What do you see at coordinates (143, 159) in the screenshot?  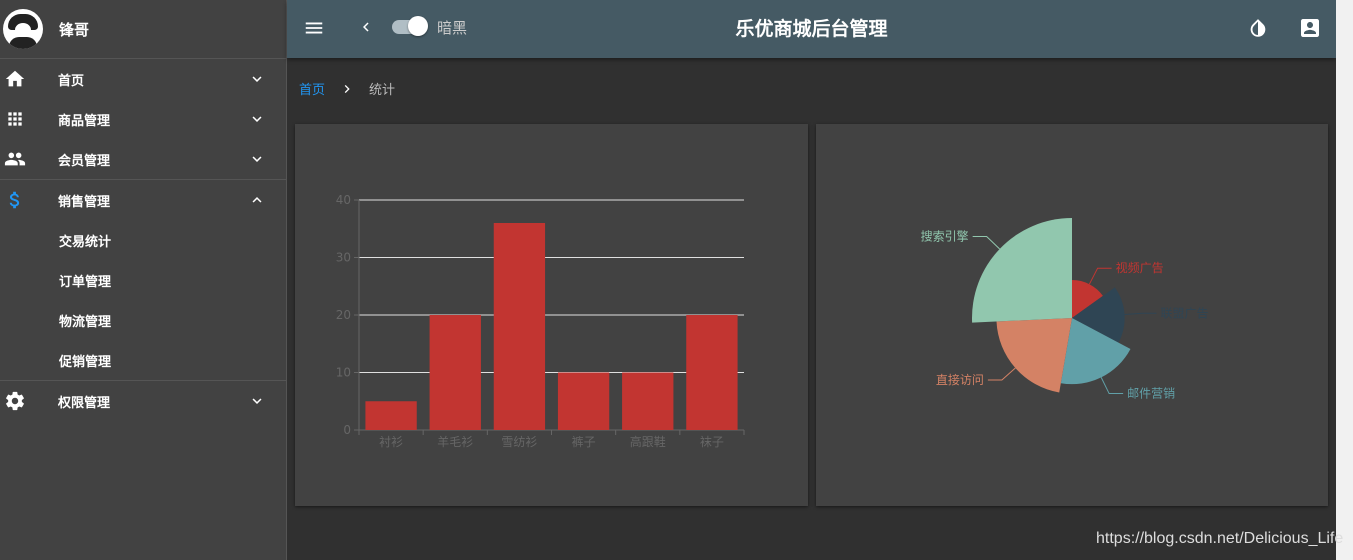 I see `sidebar-item-members: 会员管理` at bounding box center [143, 159].